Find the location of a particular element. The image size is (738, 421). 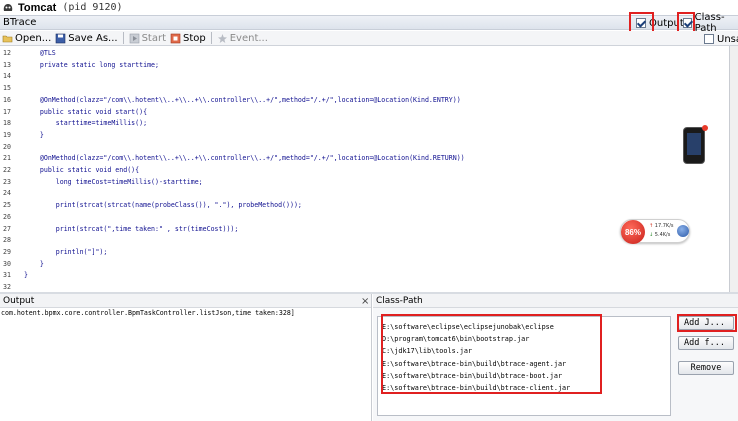

line-number: 13 is located at coordinates (7, 64).